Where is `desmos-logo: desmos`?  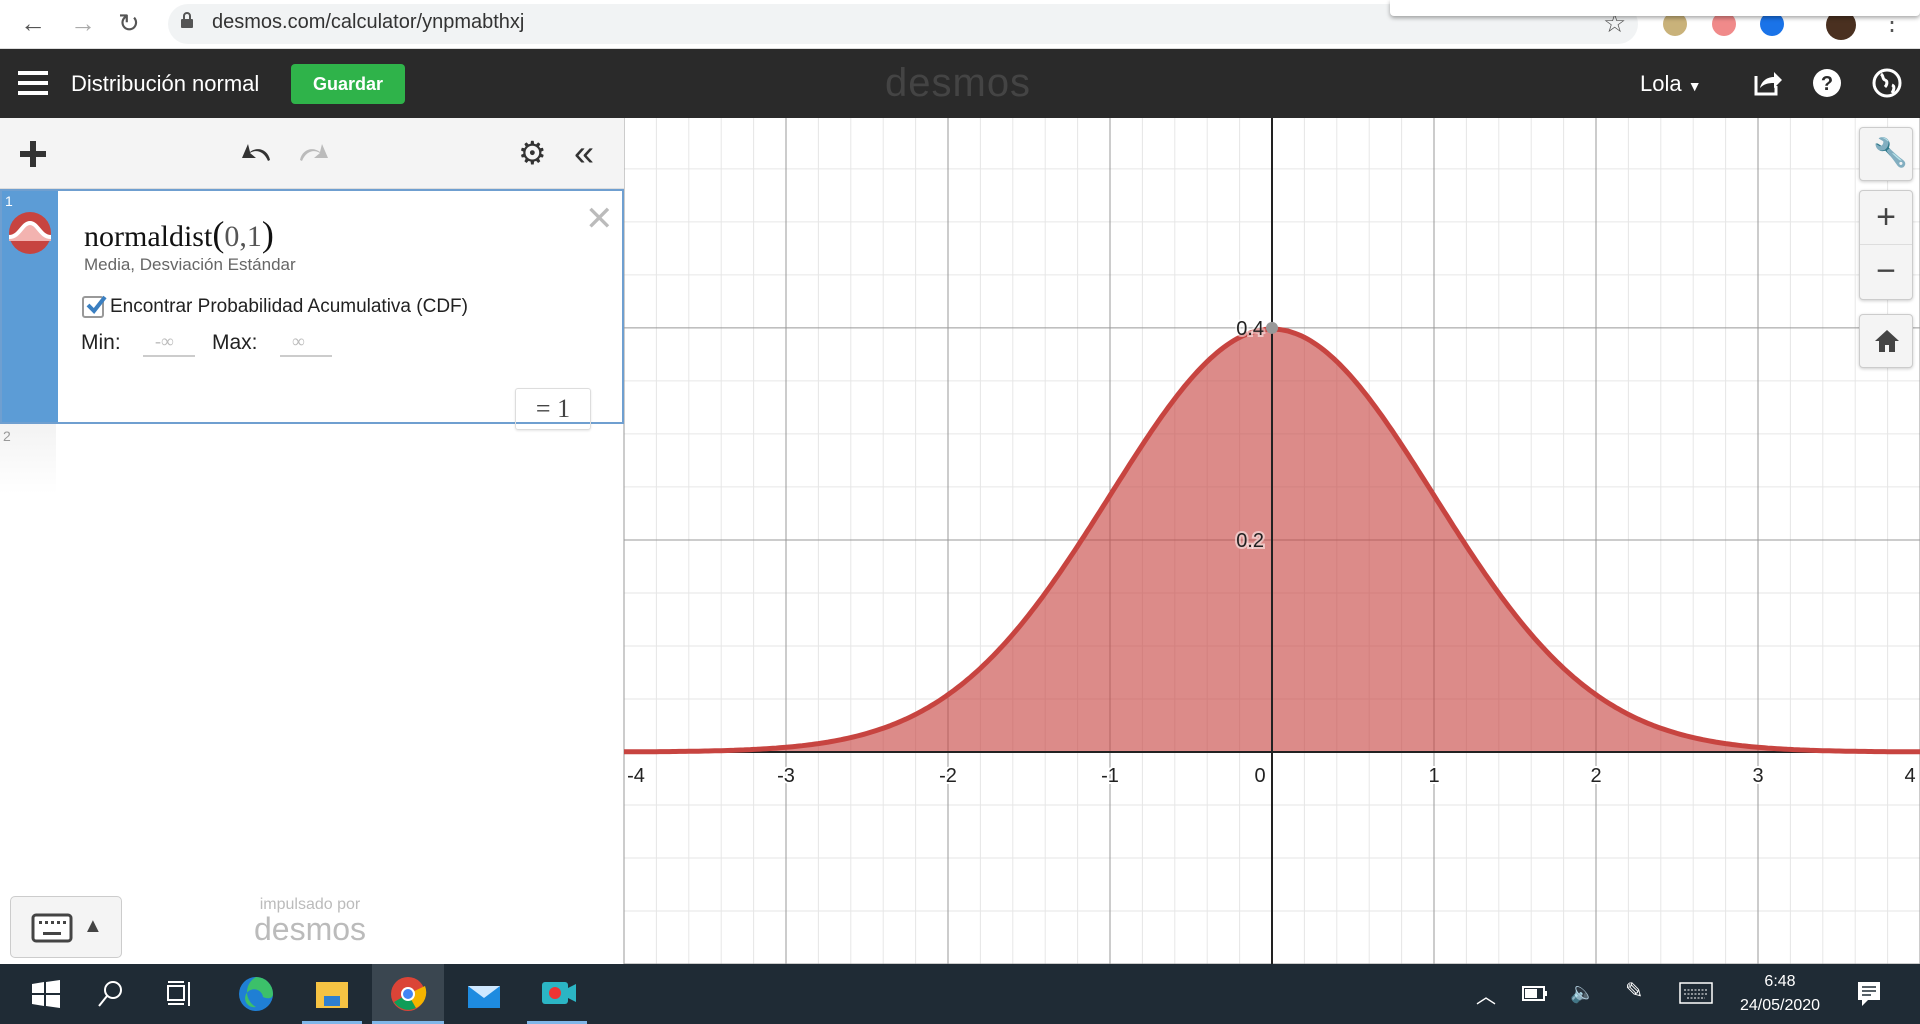
desmos-logo: desmos is located at coordinates (958, 83).